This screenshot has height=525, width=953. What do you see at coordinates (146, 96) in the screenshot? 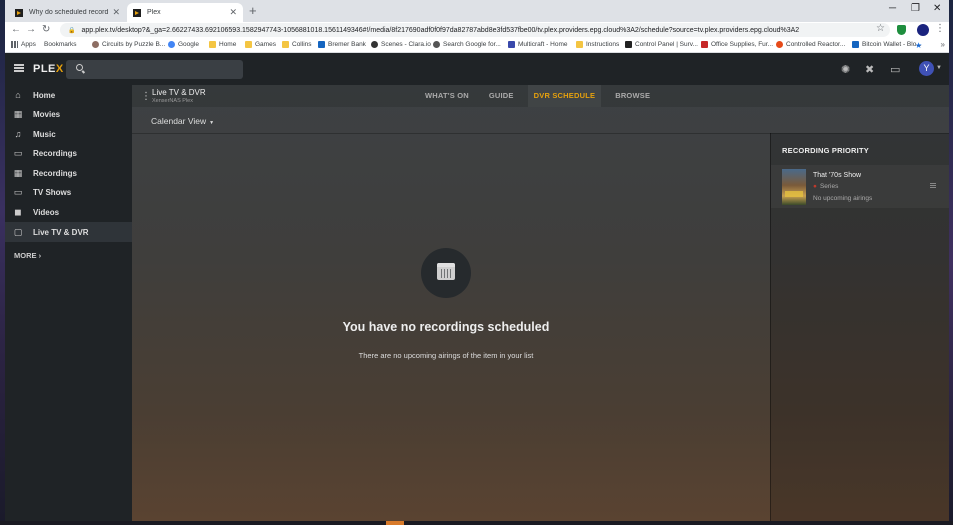
I see `section-menu-icon: ⋮` at bounding box center [146, 96].